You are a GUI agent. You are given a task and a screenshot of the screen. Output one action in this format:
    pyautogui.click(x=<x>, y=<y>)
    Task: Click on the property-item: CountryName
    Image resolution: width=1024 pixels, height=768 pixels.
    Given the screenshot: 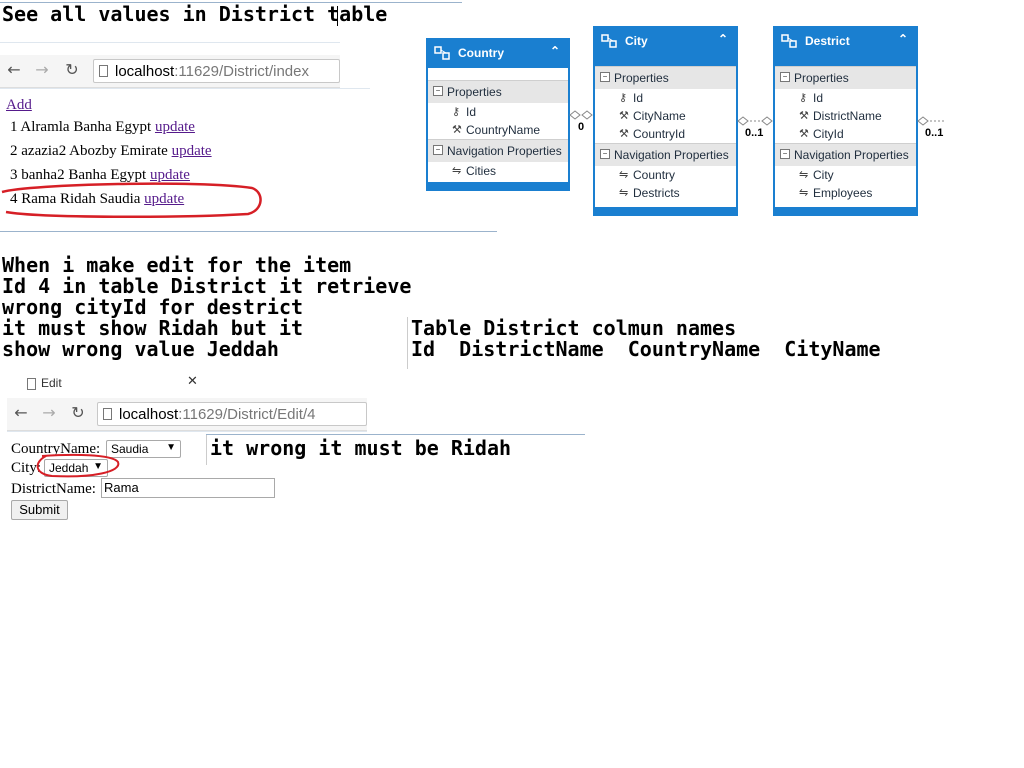 What is the action you would take?
    pyautogui.click(x=503, y=130)
    